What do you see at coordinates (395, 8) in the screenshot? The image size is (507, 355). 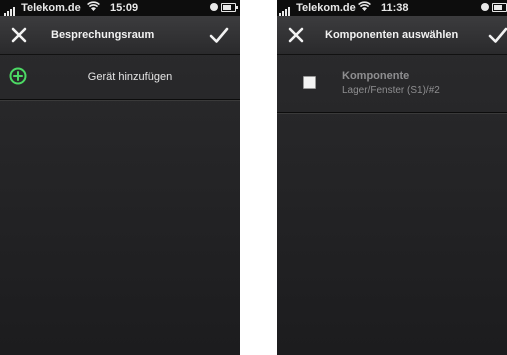 I see `status-time: 11:38` at bounding box center [395, 8].